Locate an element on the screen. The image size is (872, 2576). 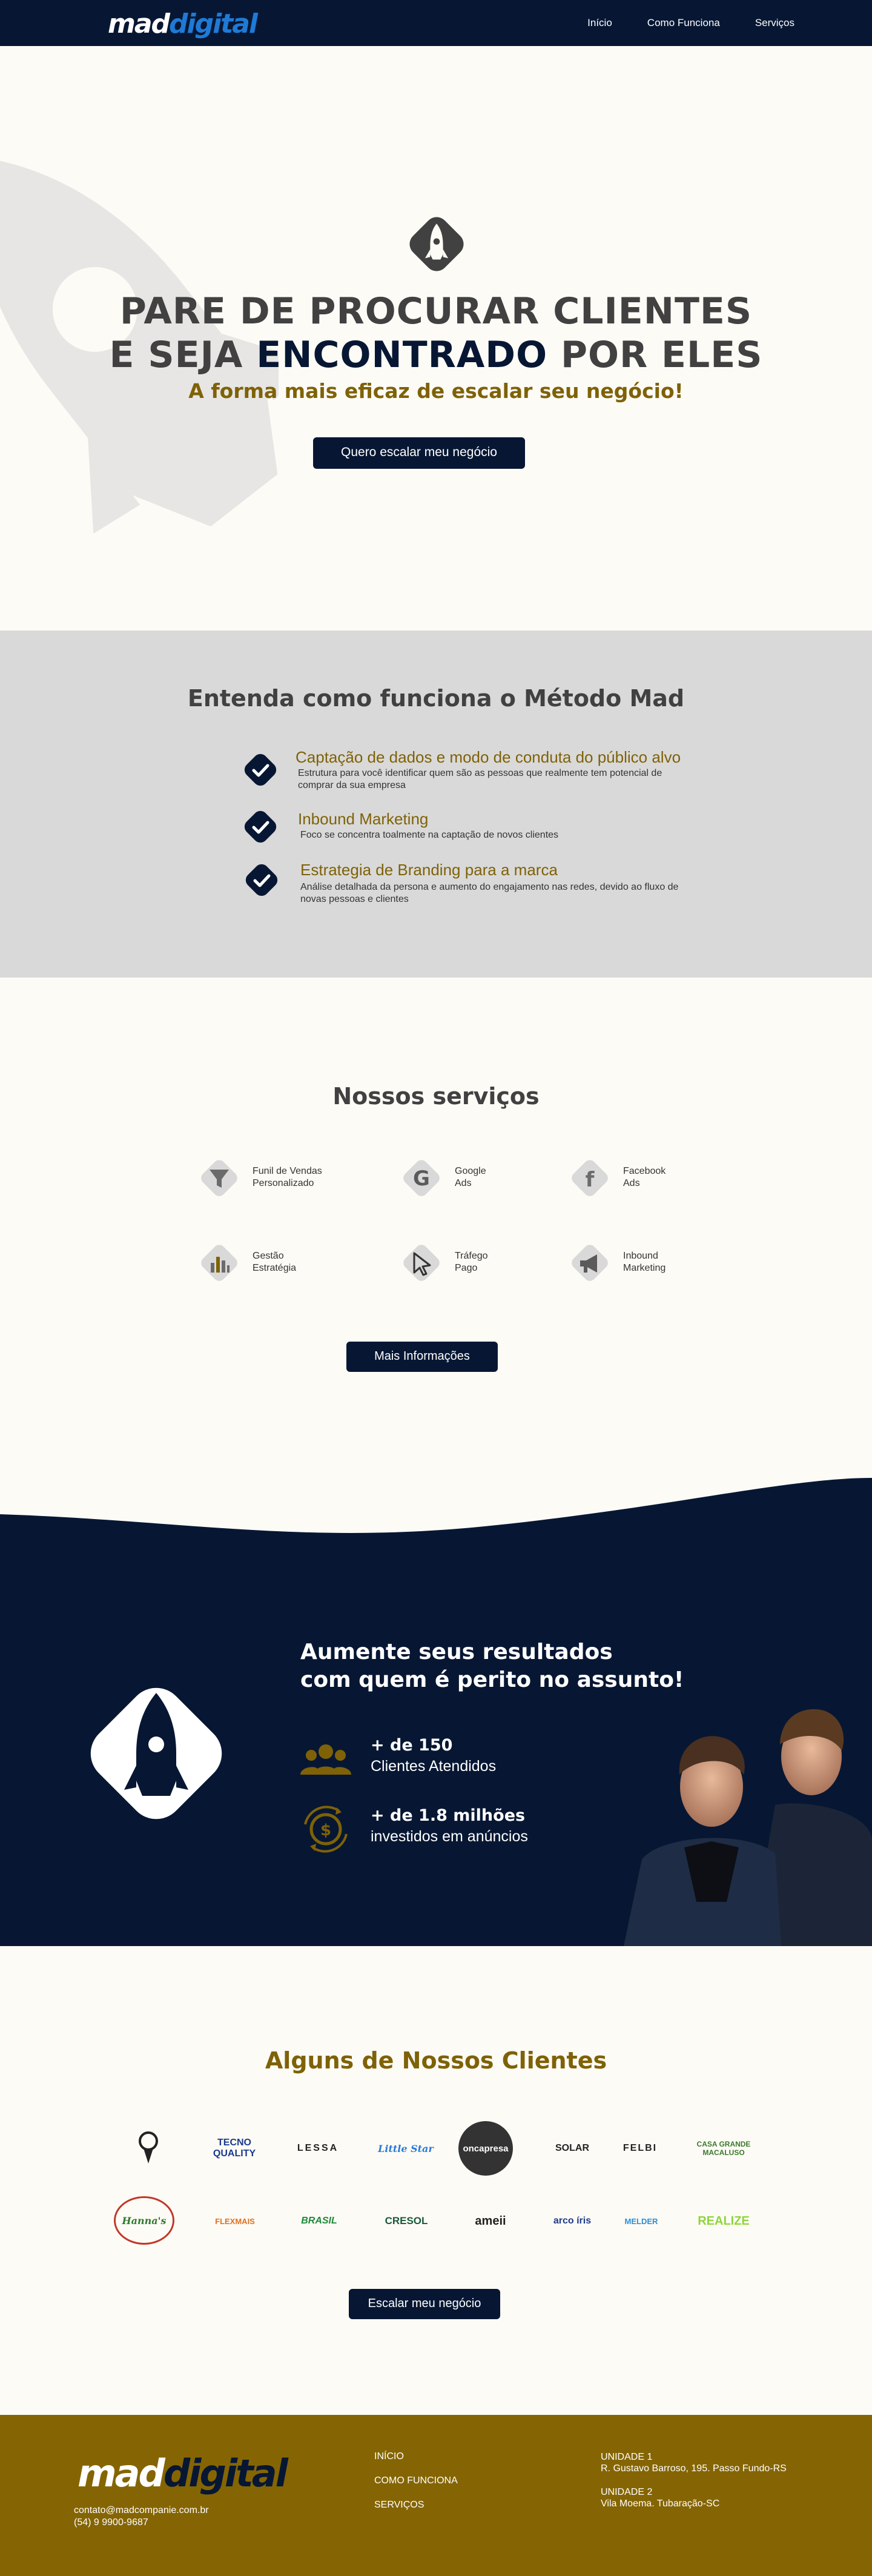
hero-cta-button: Quero escalar meu negócio is located at coordinates (419, 453).